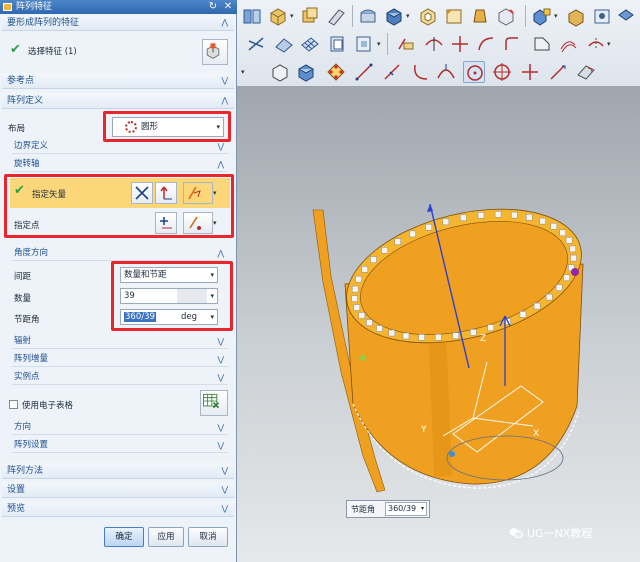  I want to click on arc-three-point-icon, so click(446, 72).